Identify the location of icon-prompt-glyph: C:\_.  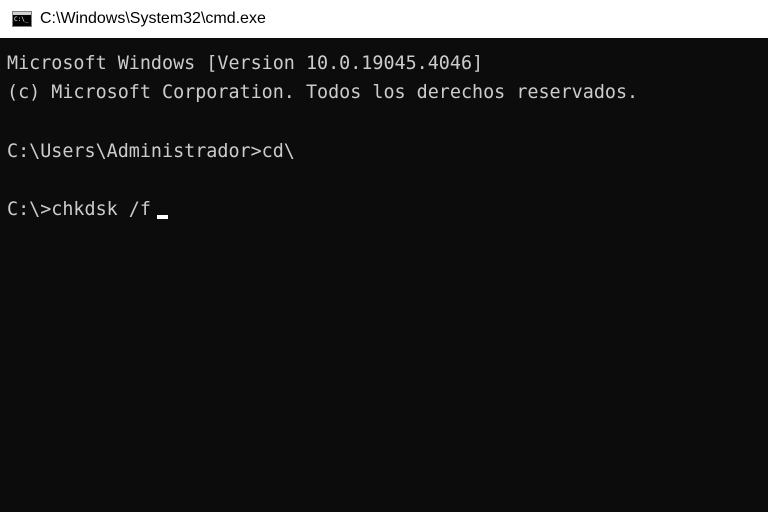
(21, 19).